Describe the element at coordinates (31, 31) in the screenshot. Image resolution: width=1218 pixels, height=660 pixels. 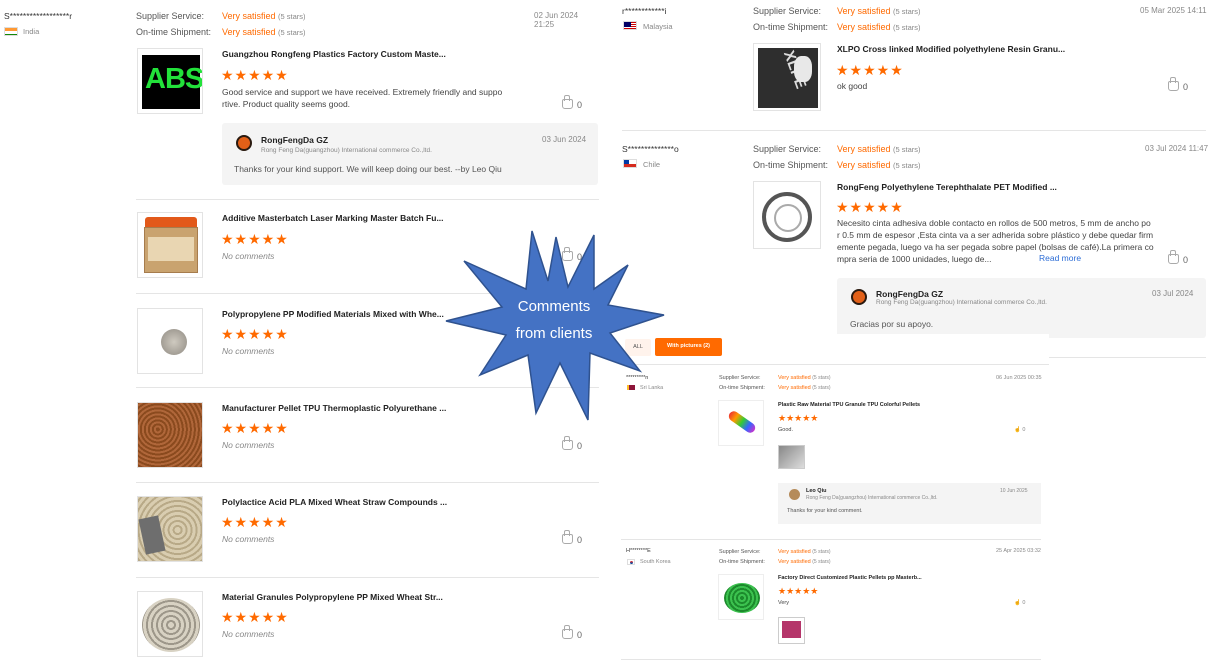
I see `reviewer-country: India` at that location.